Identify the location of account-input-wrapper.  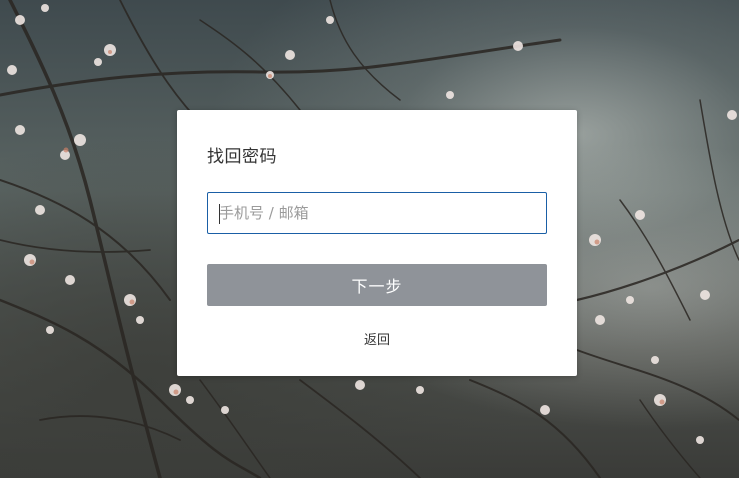
(377, 213).